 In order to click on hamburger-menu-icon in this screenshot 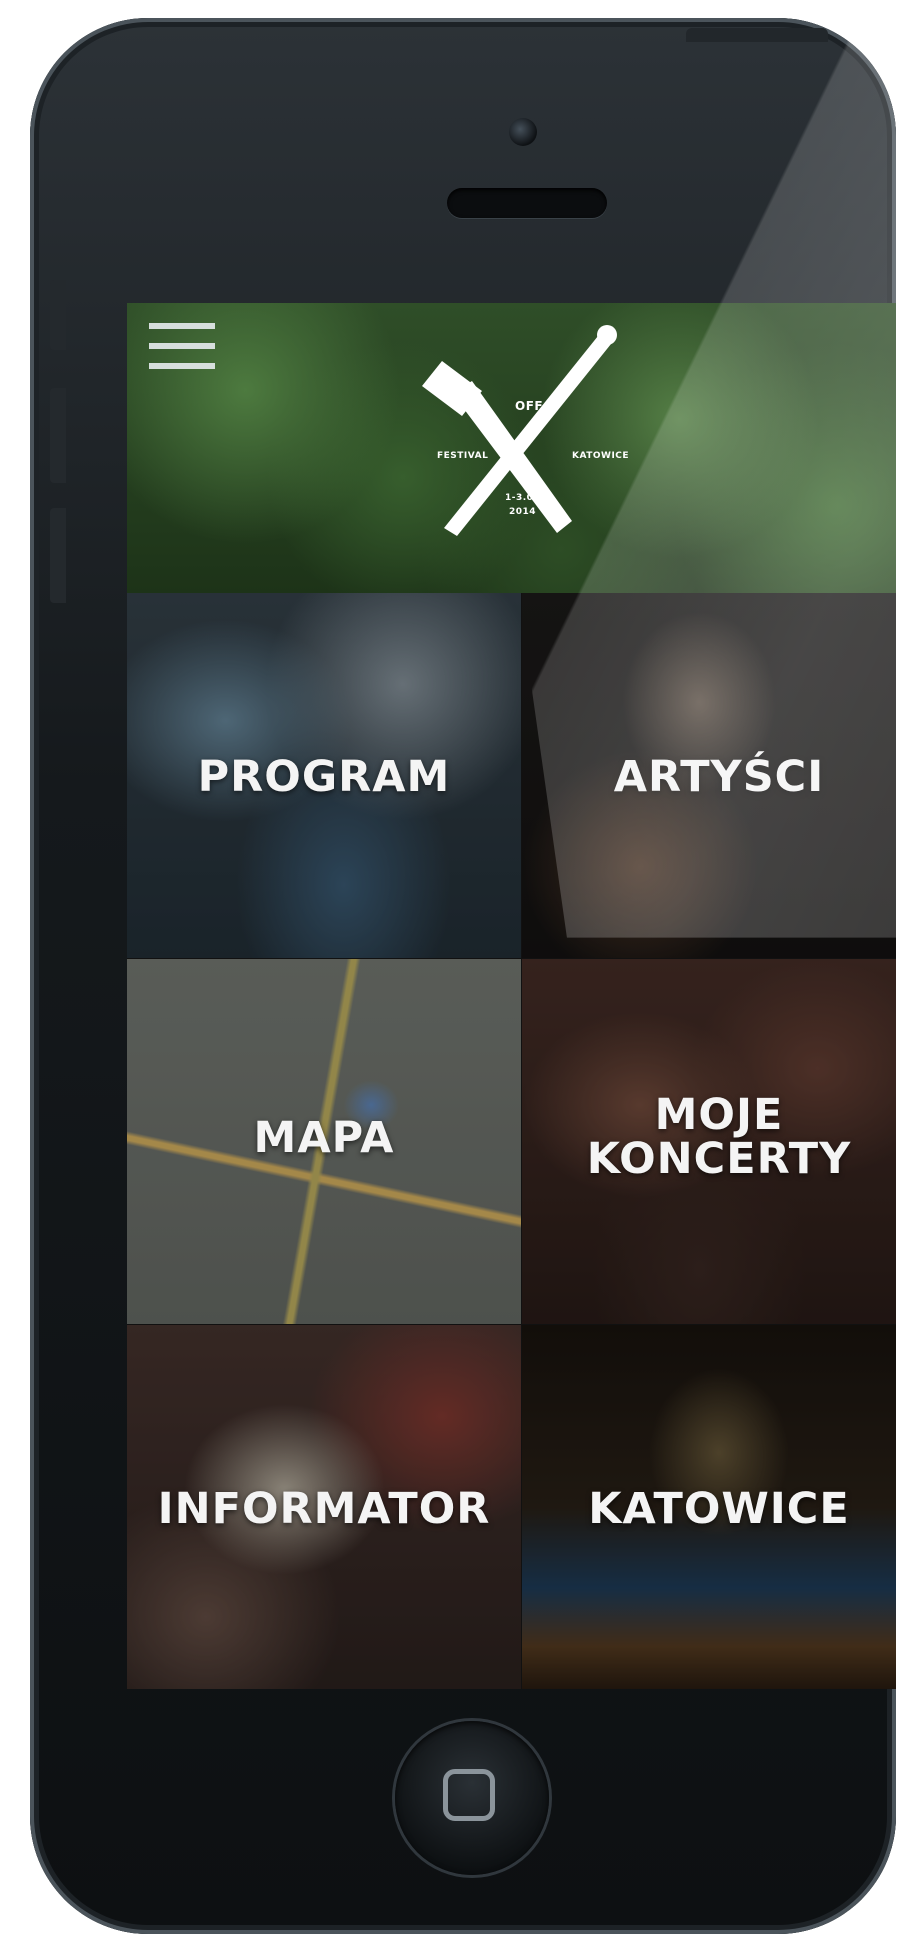, I will do `click(184, 352)`.